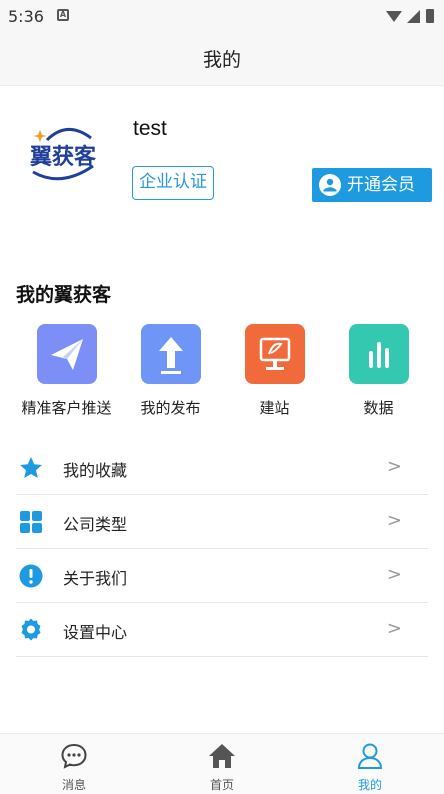  Describe the element at coordinates (274, 354) in the screenshot. I see `monitor-icon` at that location.